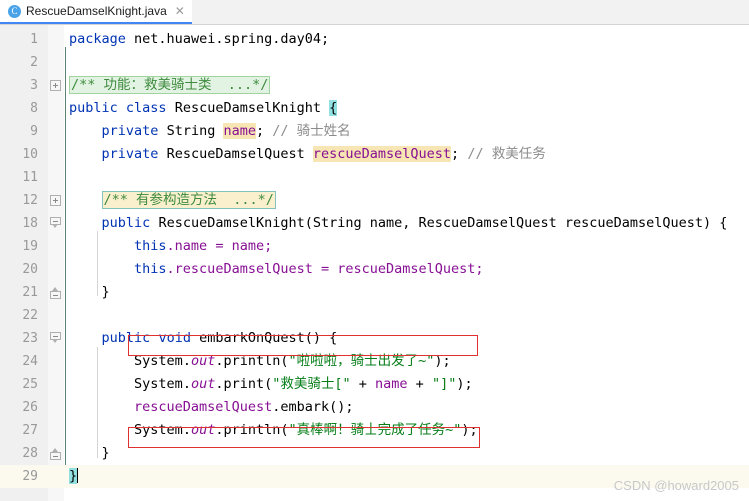  I want to click on token-println: .println(, so click(252, 361).